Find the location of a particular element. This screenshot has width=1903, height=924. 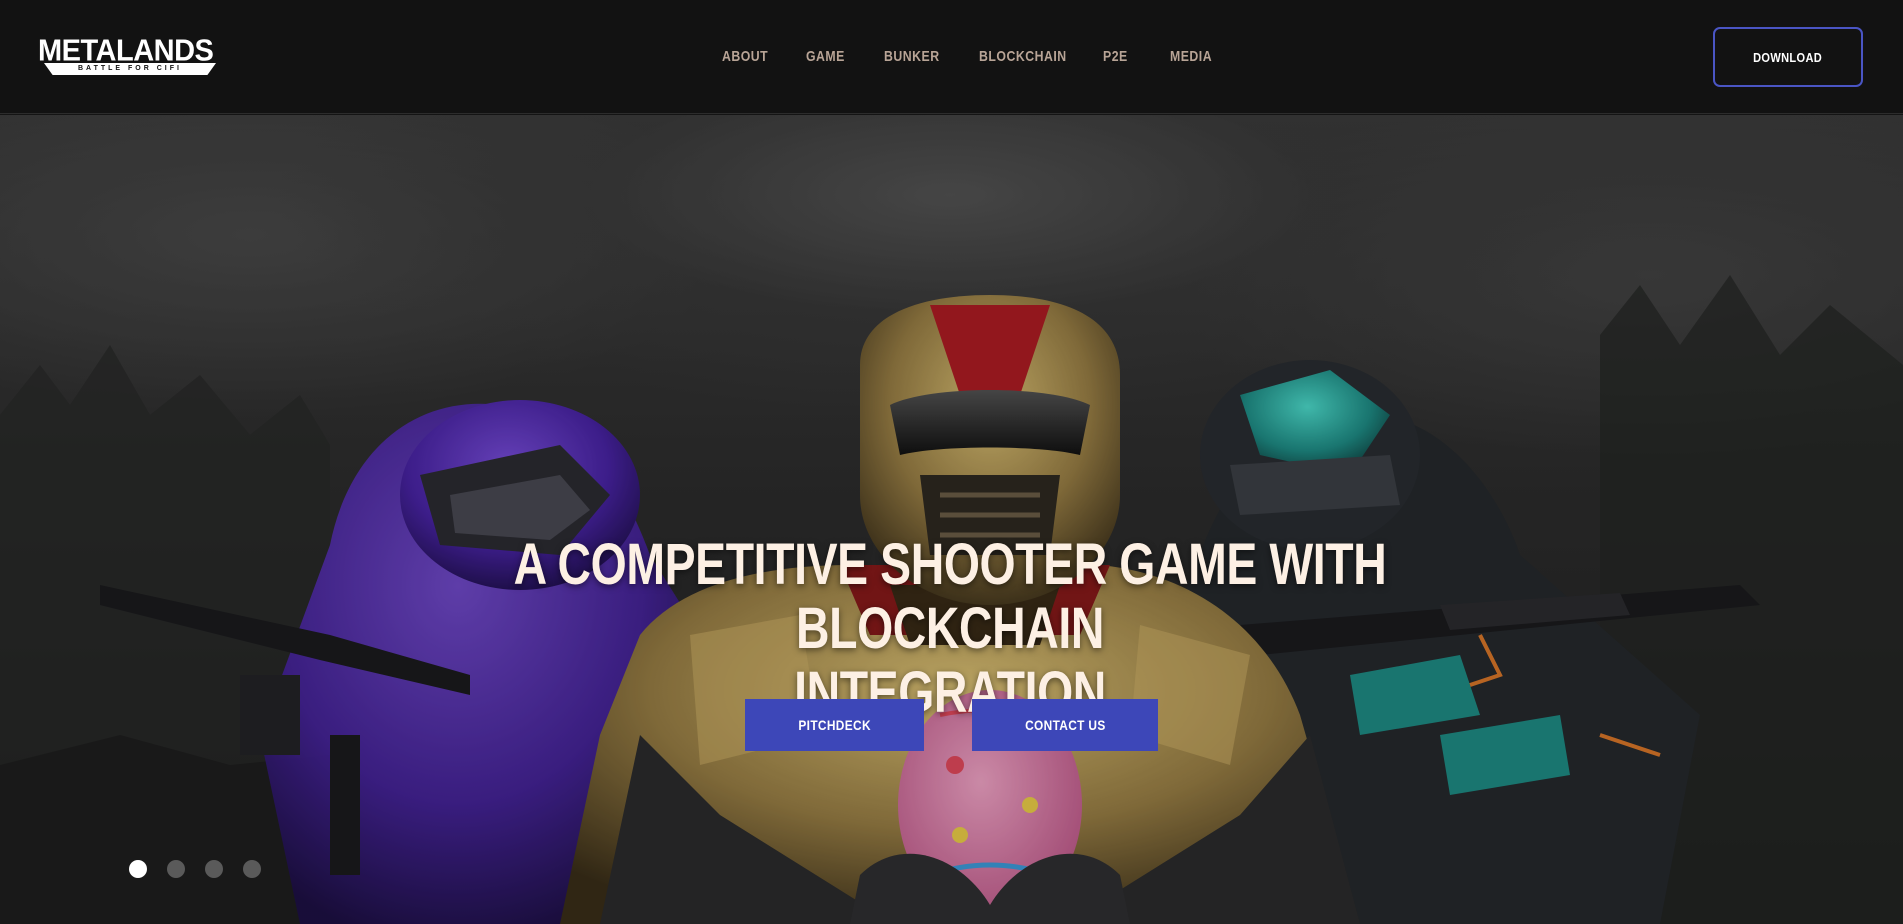

hero-headline-line-2: INTEGRATION is located at coordinates (950, 692).